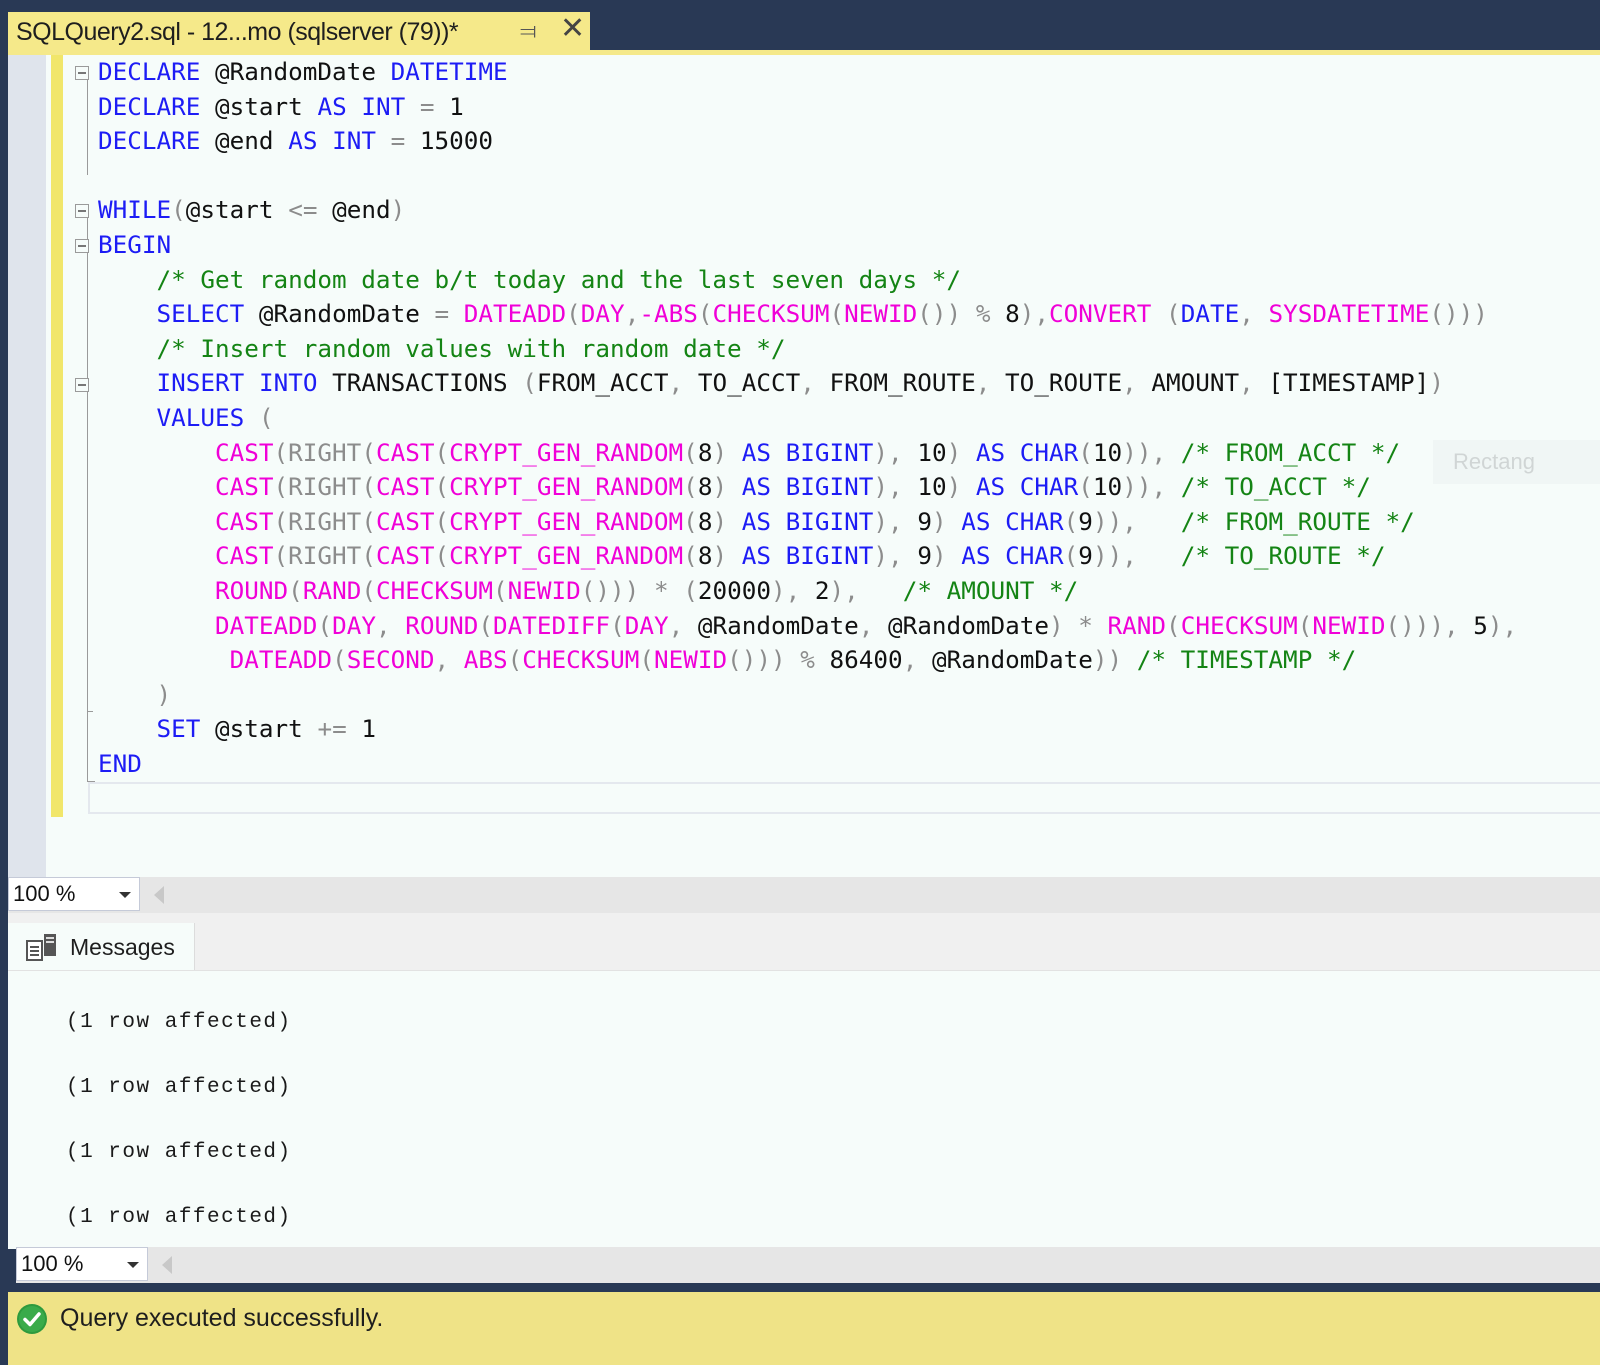  Describe the element at coordinates (122, 946) in the screenshot. I see `tab-messages-label: Messages` at that location.